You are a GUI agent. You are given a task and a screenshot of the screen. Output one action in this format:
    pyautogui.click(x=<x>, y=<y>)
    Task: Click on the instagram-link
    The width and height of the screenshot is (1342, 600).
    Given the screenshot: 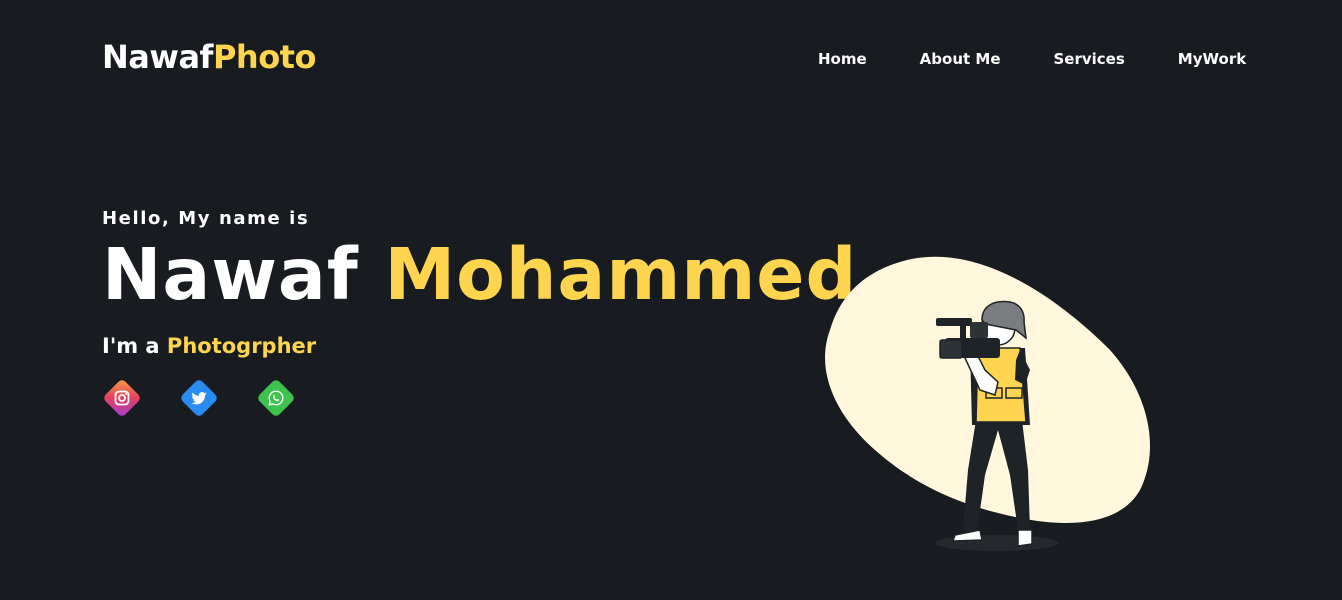 What is the action you would take?
    pyautogui.click(x=122, y=398)
    